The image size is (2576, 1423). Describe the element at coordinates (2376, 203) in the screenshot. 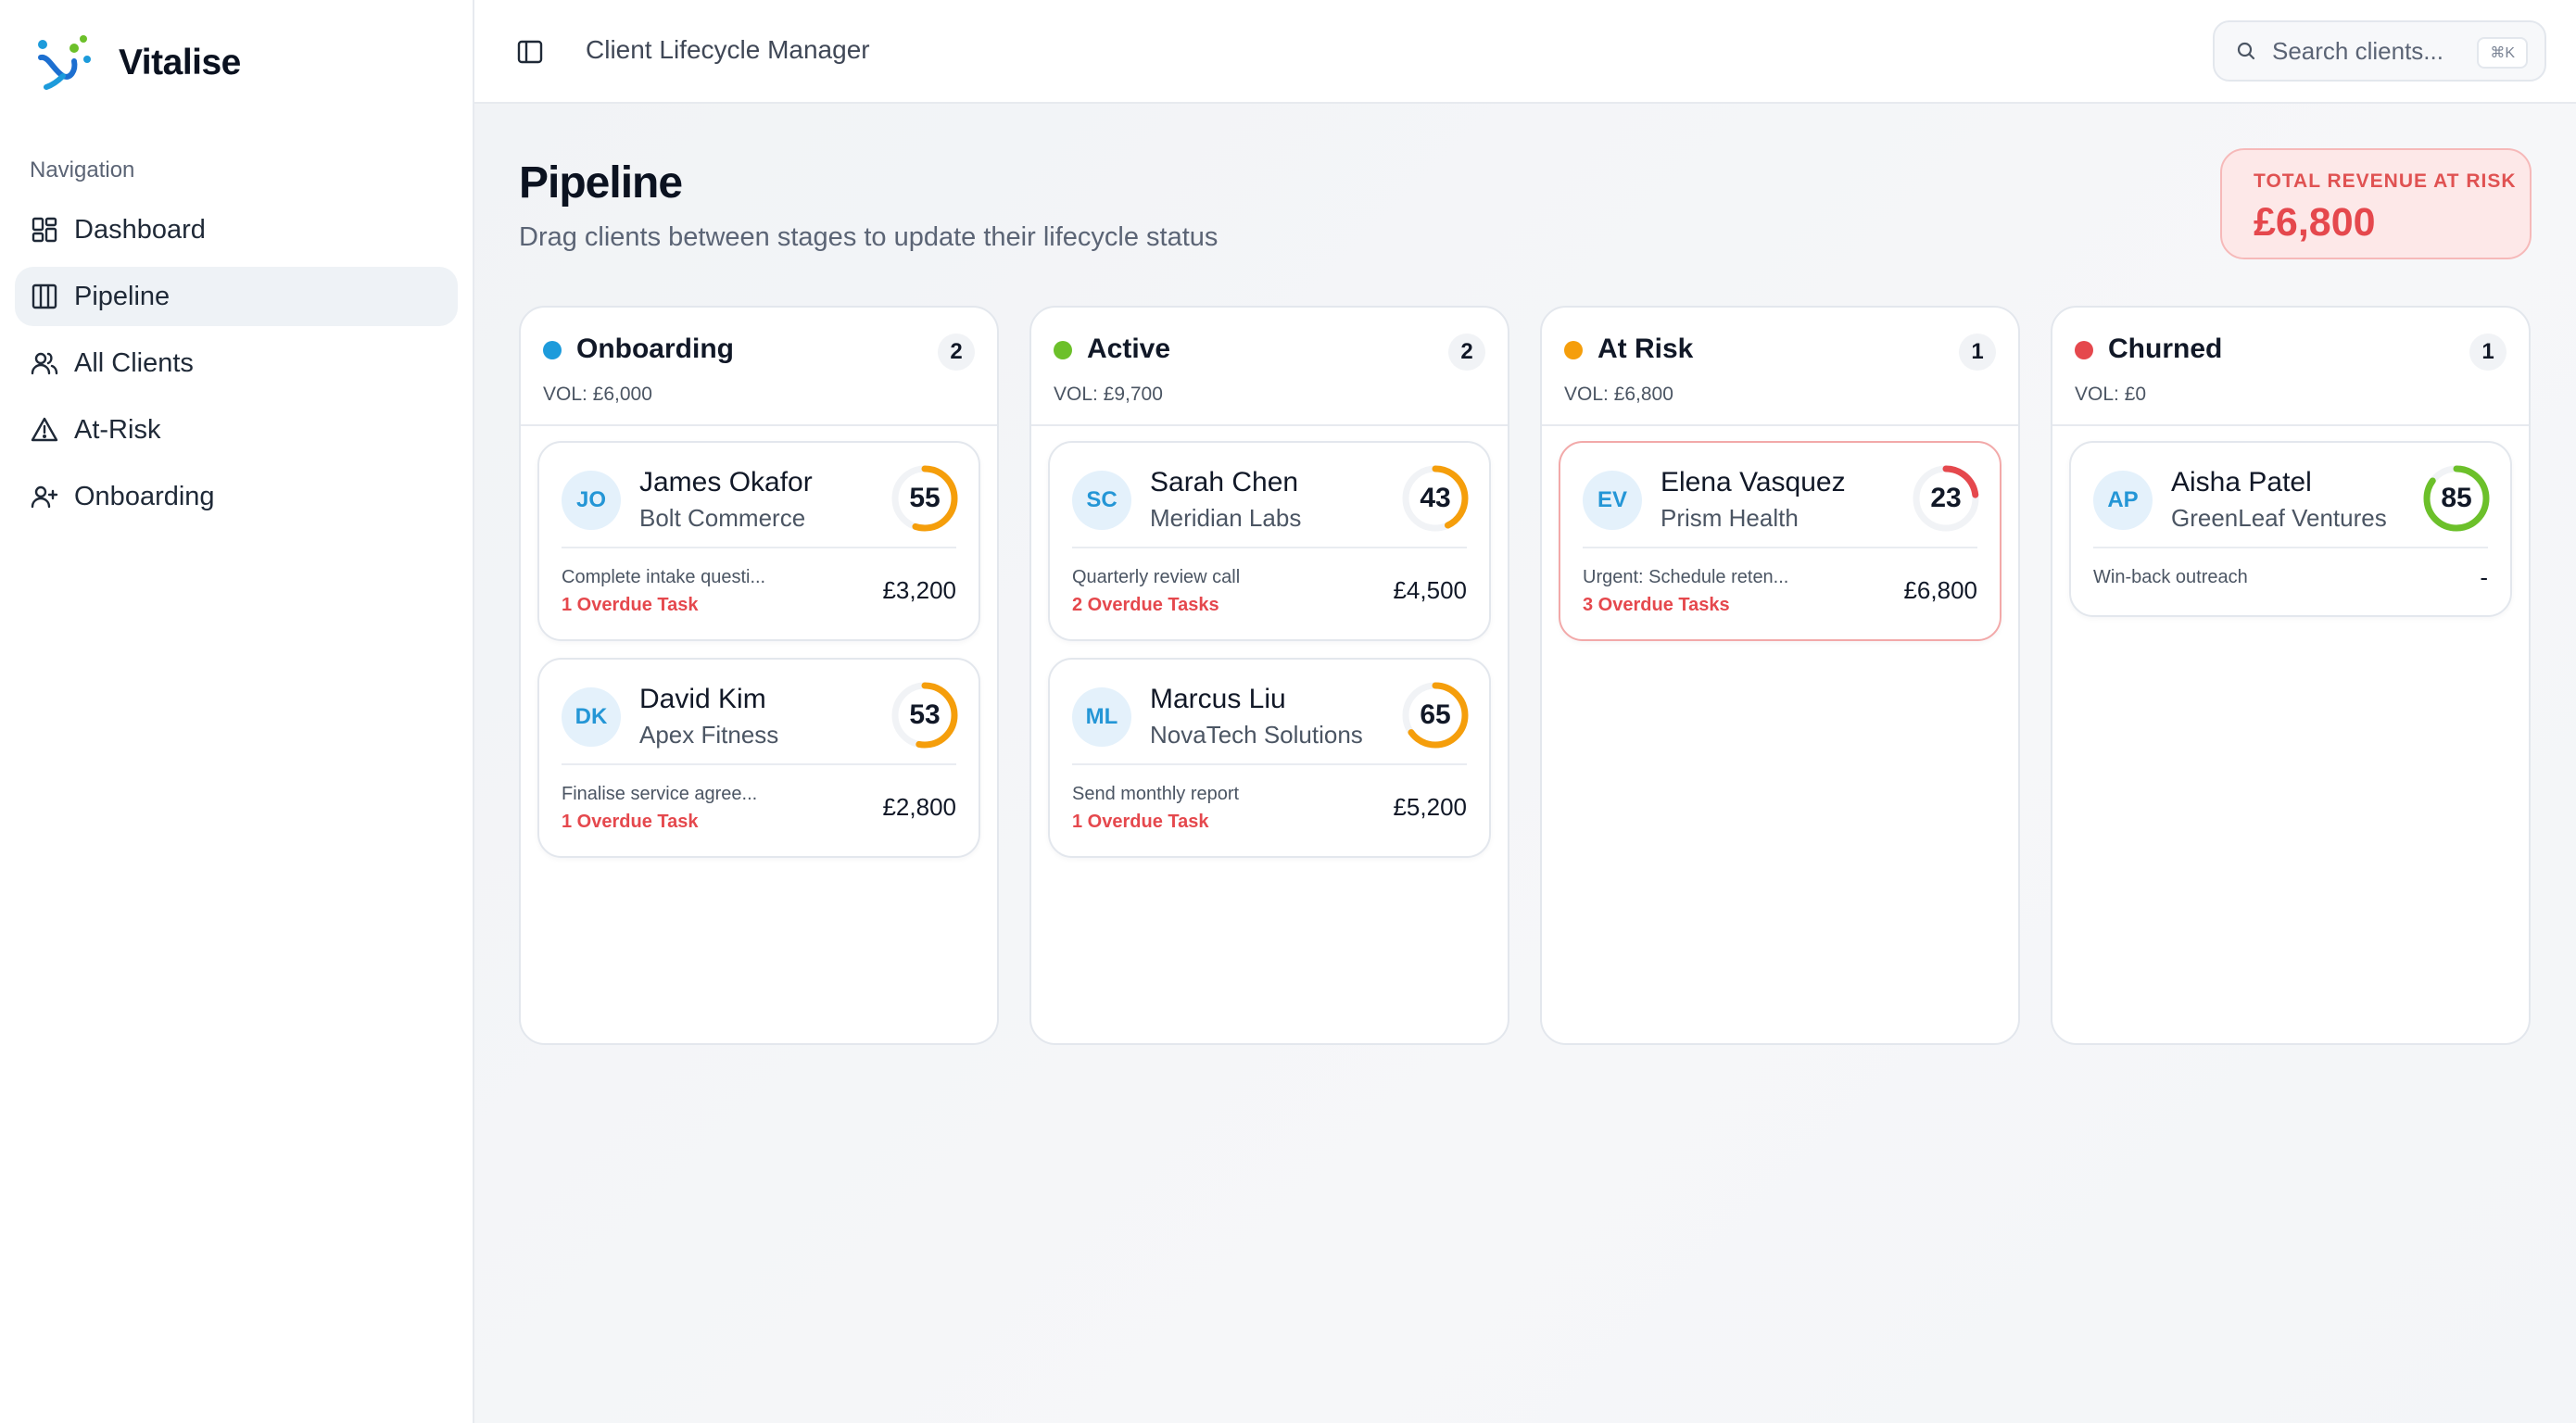

I see `revenue-at-risk-card: TOTAL REVENUE AT RISK £6,800` at that location.